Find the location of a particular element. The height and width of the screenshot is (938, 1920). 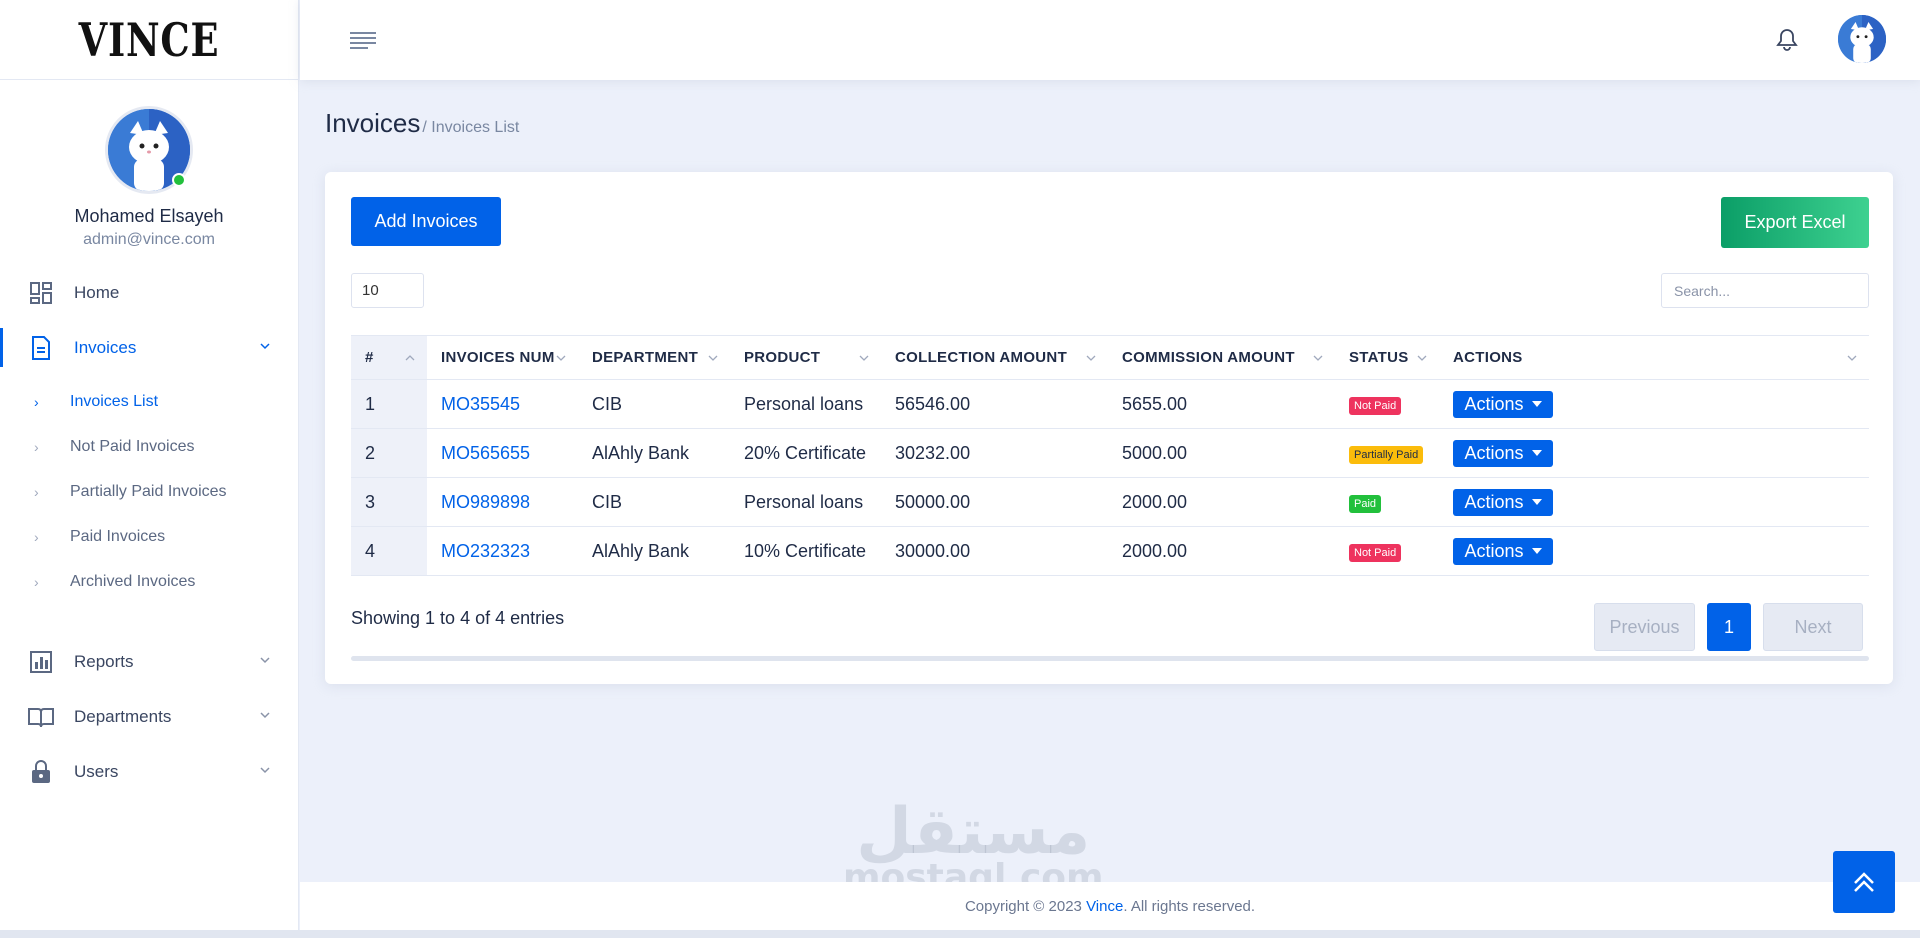

top-header is located at coordinates (1110, 40).